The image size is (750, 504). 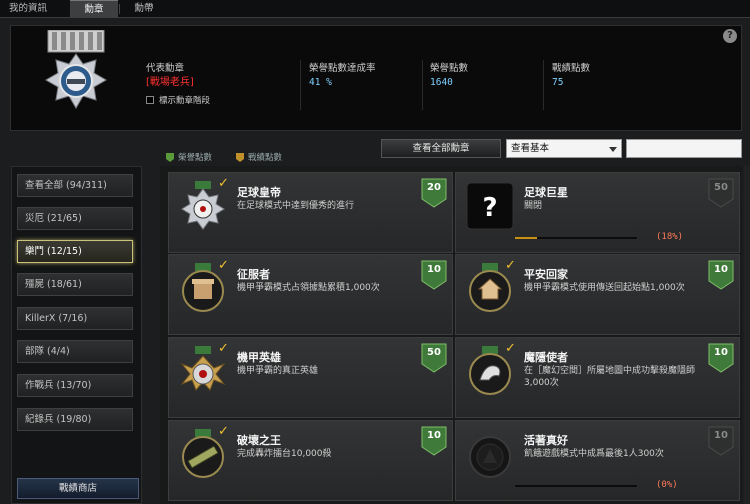 What do you see at coordinates (75, 419) in the screenshot?
I see `sidebar-item: 紀錄兵 (19/80)` at bounding box center [75, 419].